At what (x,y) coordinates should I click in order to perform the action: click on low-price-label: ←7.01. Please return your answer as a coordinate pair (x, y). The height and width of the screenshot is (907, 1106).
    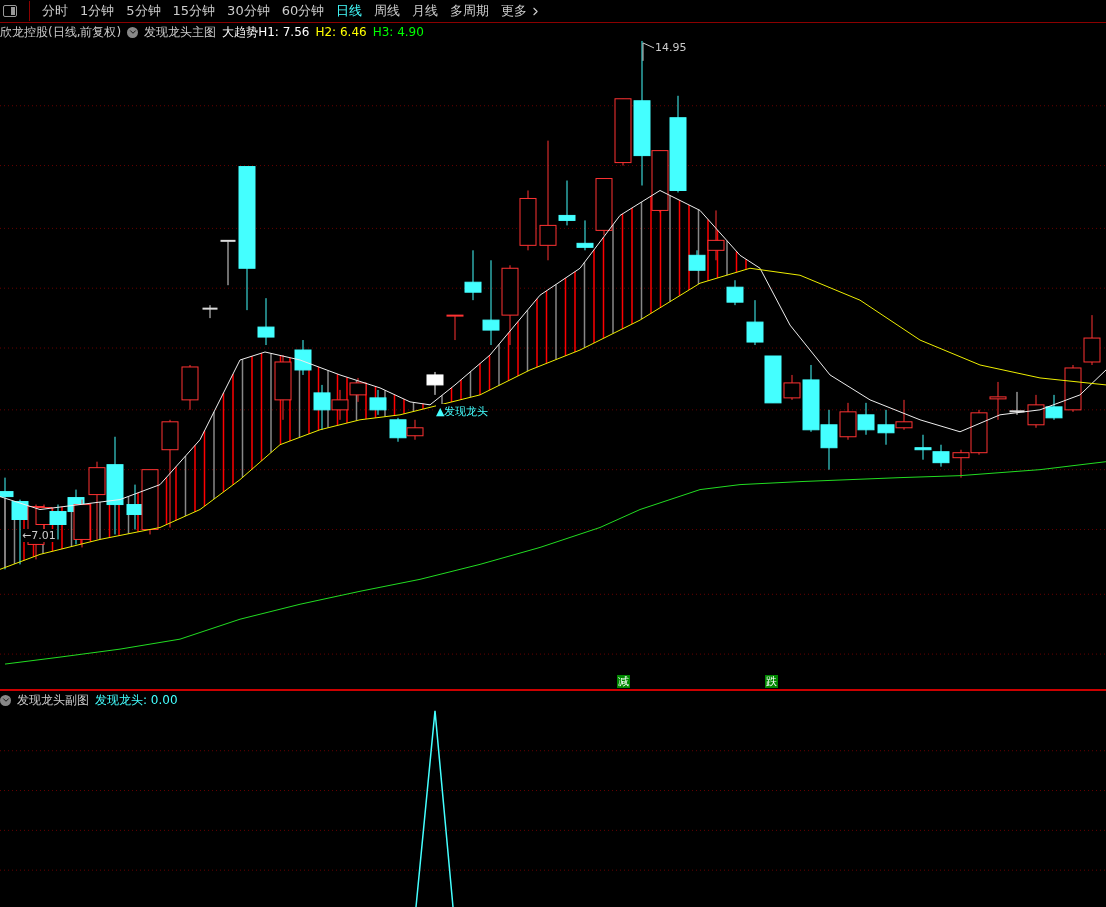
    Looking at the image, I should click on (39, 535).